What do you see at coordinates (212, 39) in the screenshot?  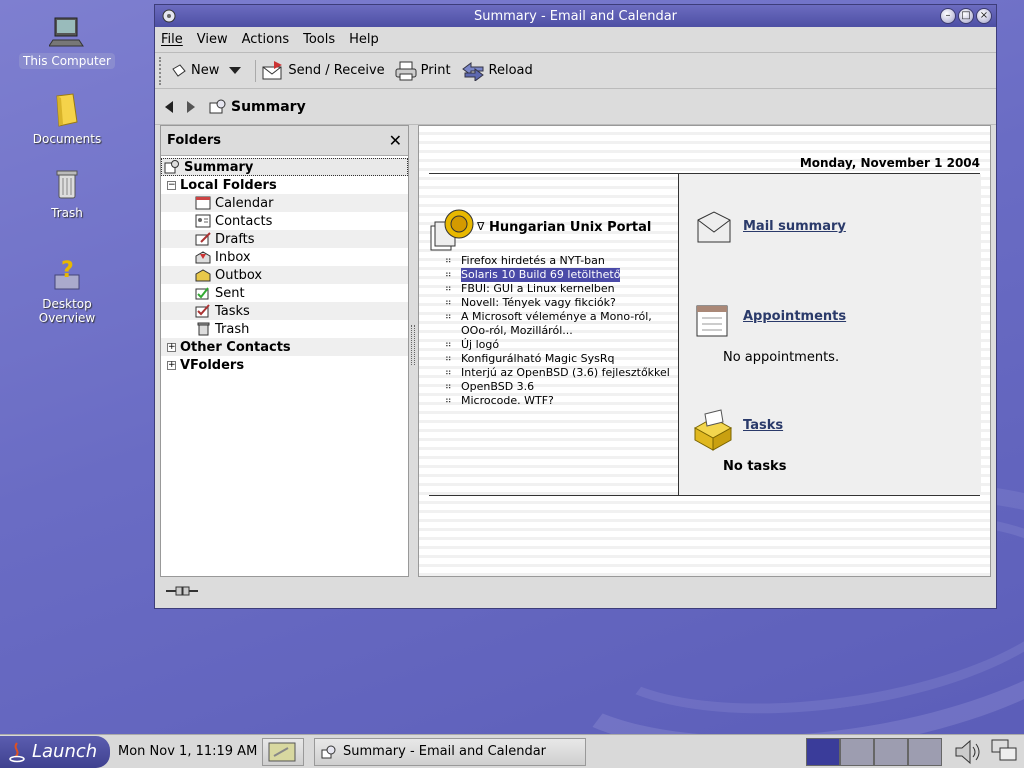 I see `menu-view: View` at bounding box center [212, 39].